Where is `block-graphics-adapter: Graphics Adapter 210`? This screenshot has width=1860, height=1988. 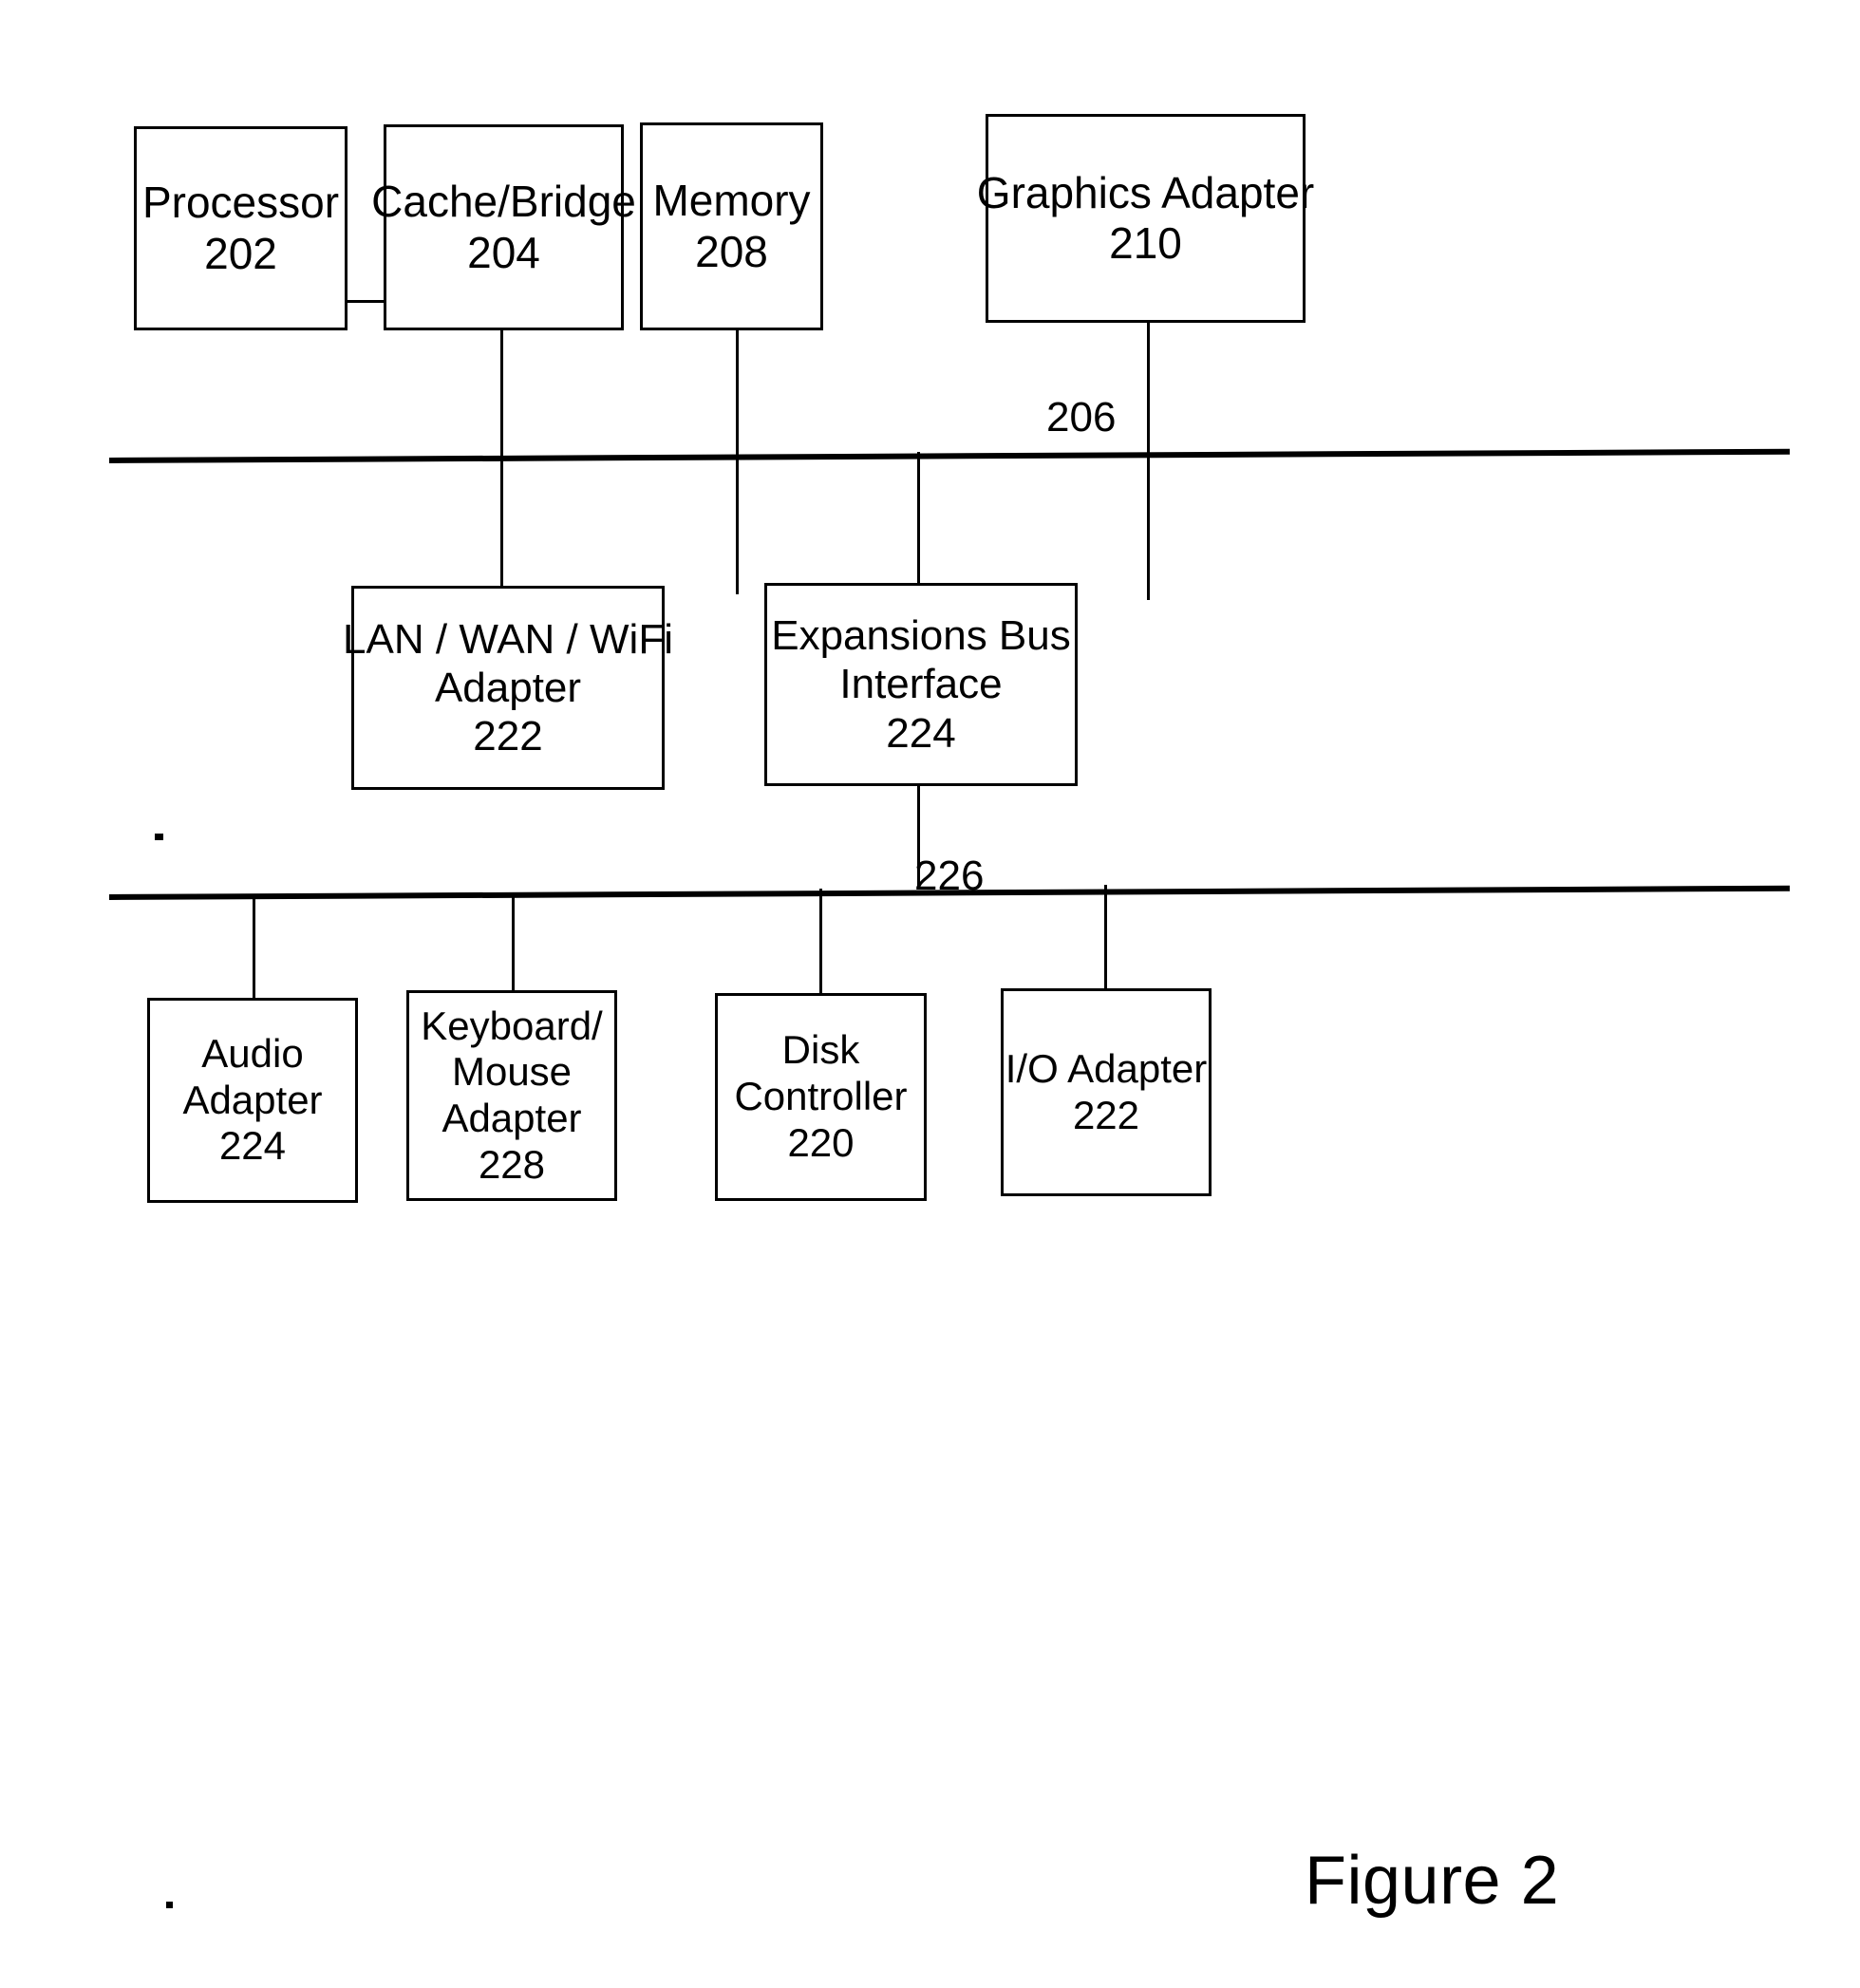 block-graphics-adapter: Graphics Adapter 210 is located at coordinates (1145, 218).